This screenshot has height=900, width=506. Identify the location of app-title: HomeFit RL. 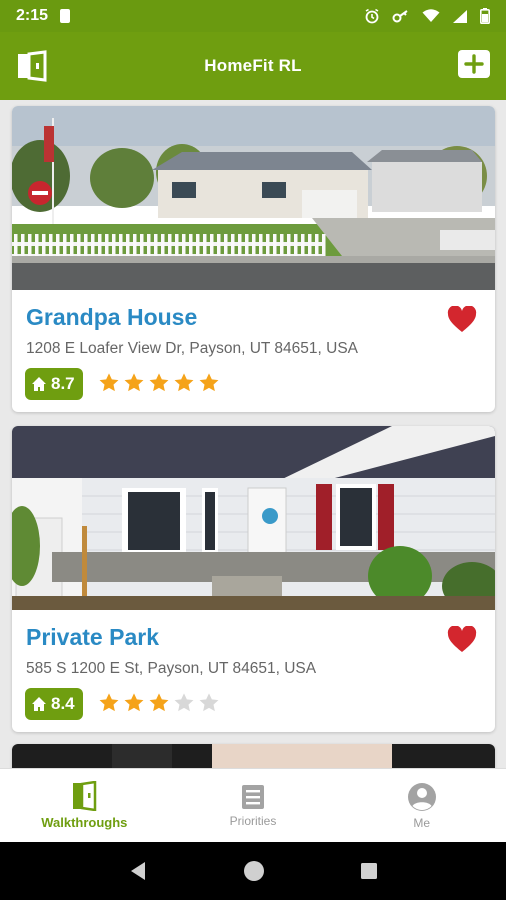
(253, 65).